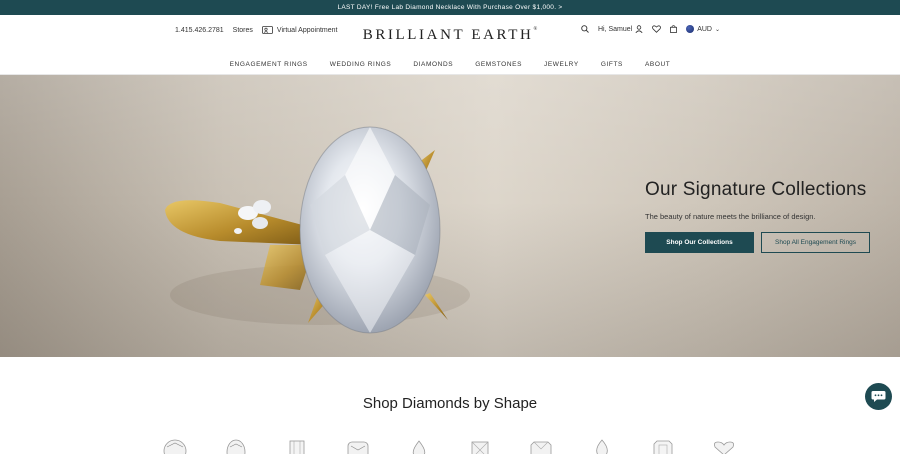 This screenshot has height=454, width=900. Describe the element at coordinates (699, 242) in the screenshot. I see `shop-our-collections-button: Shop Our Collections` at that location.